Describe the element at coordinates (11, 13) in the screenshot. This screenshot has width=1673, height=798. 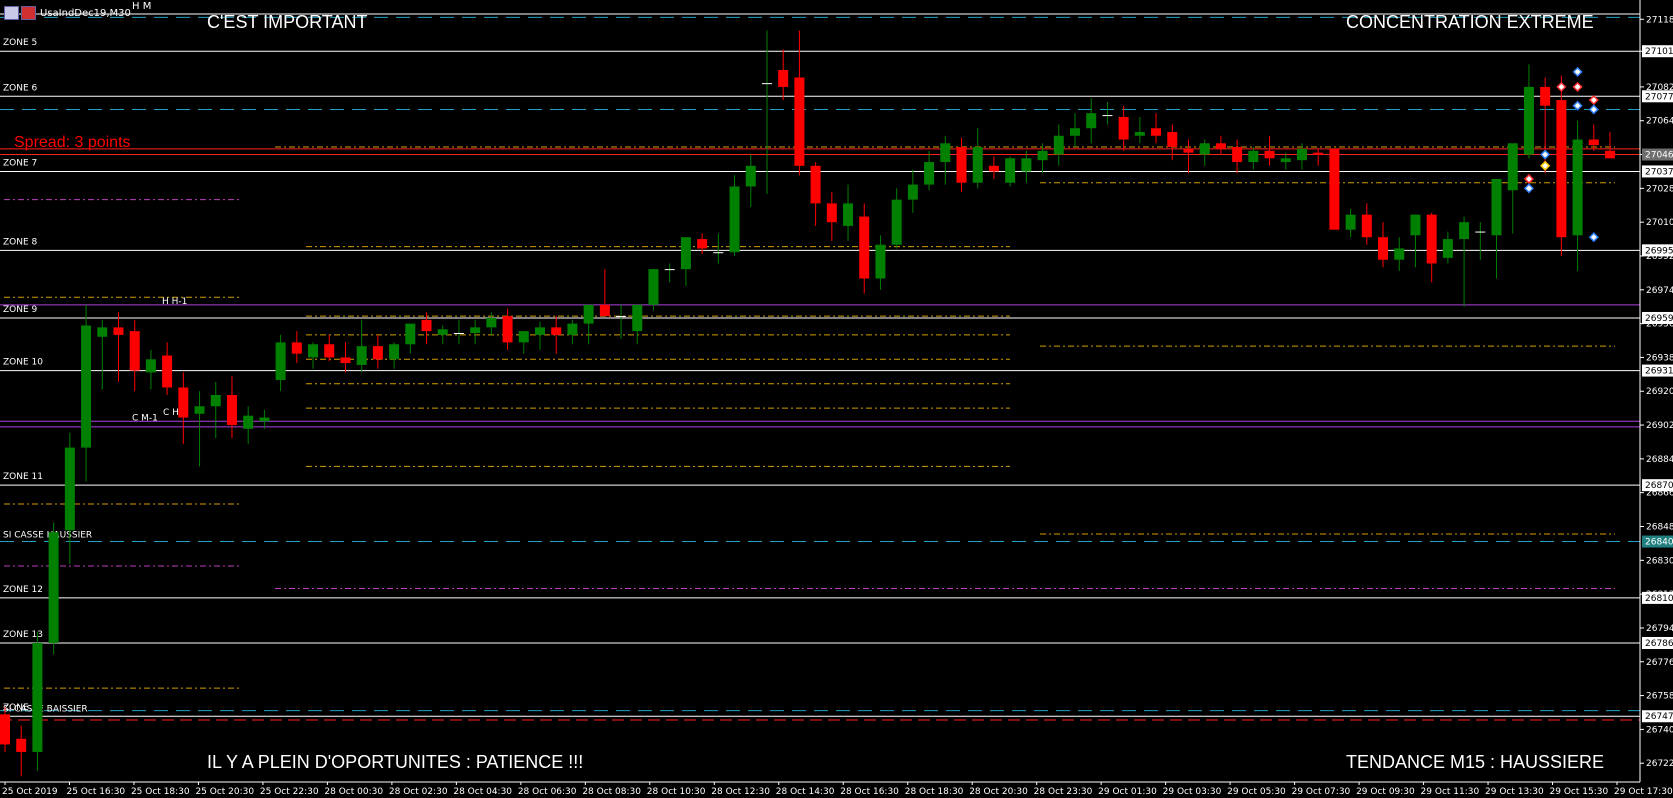
I see `chart-window-icon` at that location.